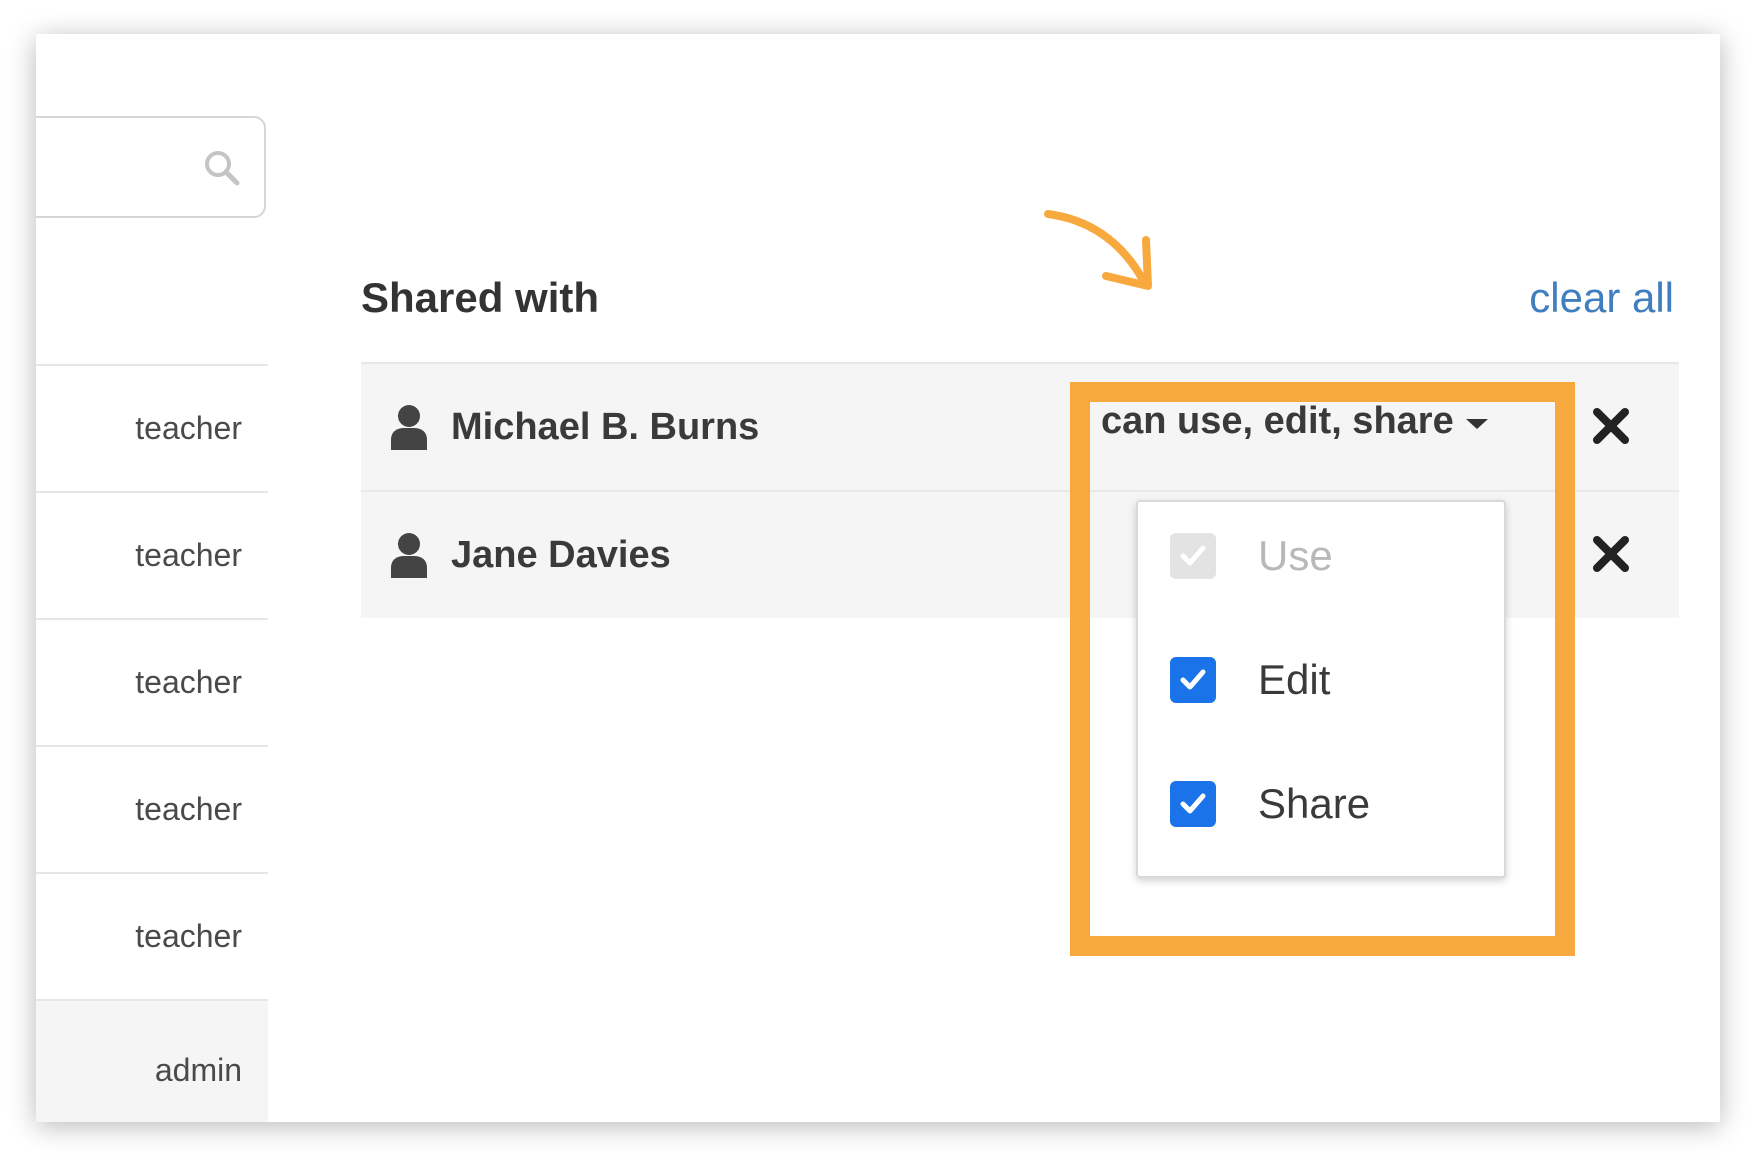  I want to click on permission-option-use: Use, so click(1251, 556).